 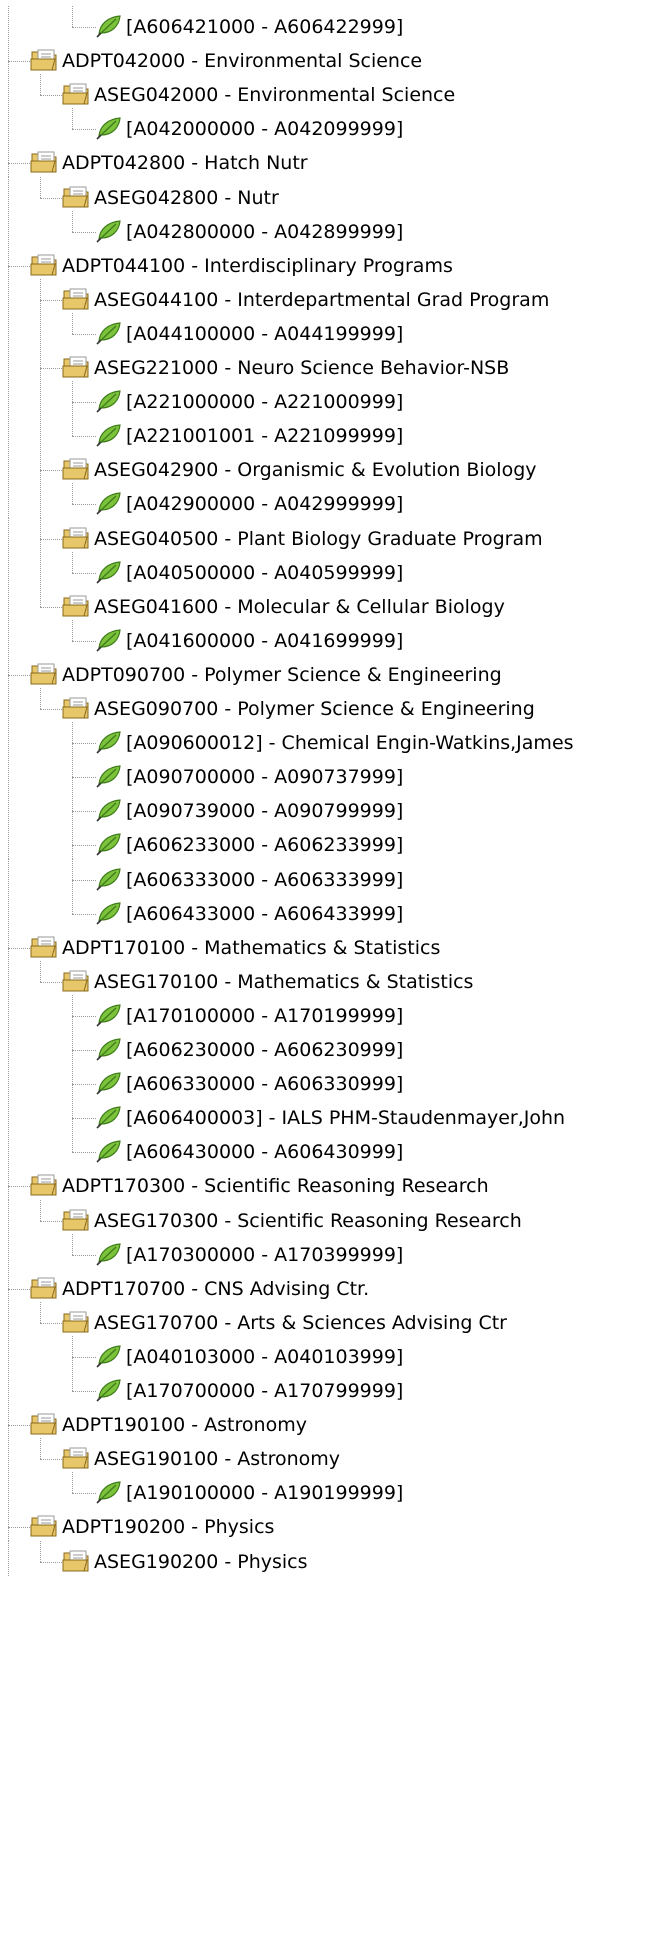 I want to click on tree-node-label: [A606230000 - A606230999], so click(x=265, y=1050).